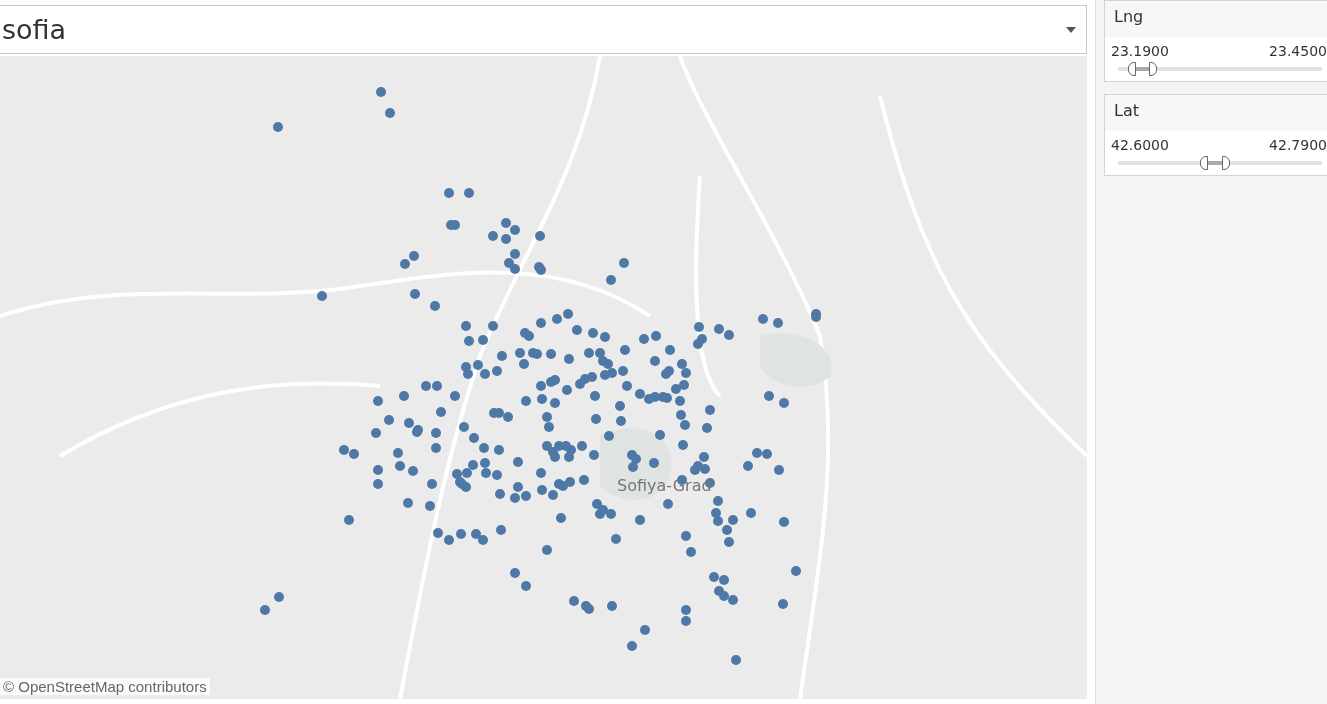 This screenshot has width=1327, height=704. I want to click on range-min-value: 42.6000, so click(1140, 145).